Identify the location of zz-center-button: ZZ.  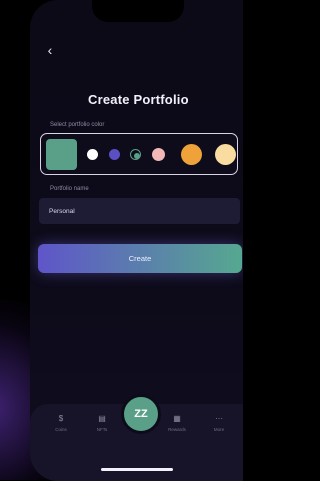
(141, 414).